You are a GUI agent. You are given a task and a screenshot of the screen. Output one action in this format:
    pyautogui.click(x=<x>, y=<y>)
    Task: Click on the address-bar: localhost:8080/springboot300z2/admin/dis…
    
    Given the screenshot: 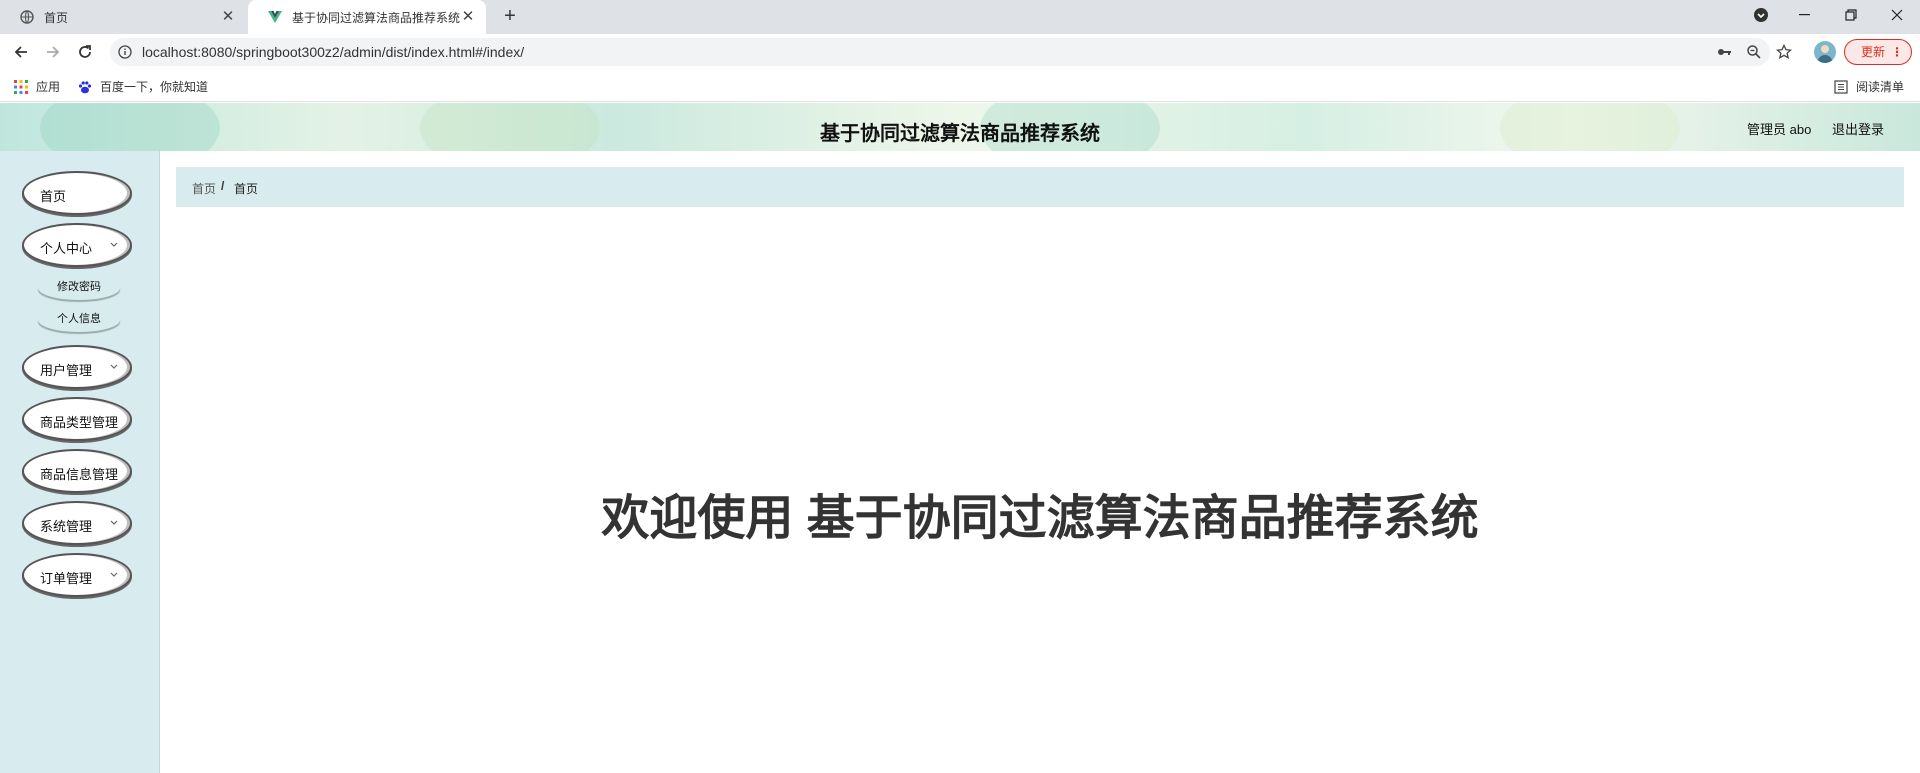 What is the action you would take?
    pyautogui.click(x=951, y=52)
    